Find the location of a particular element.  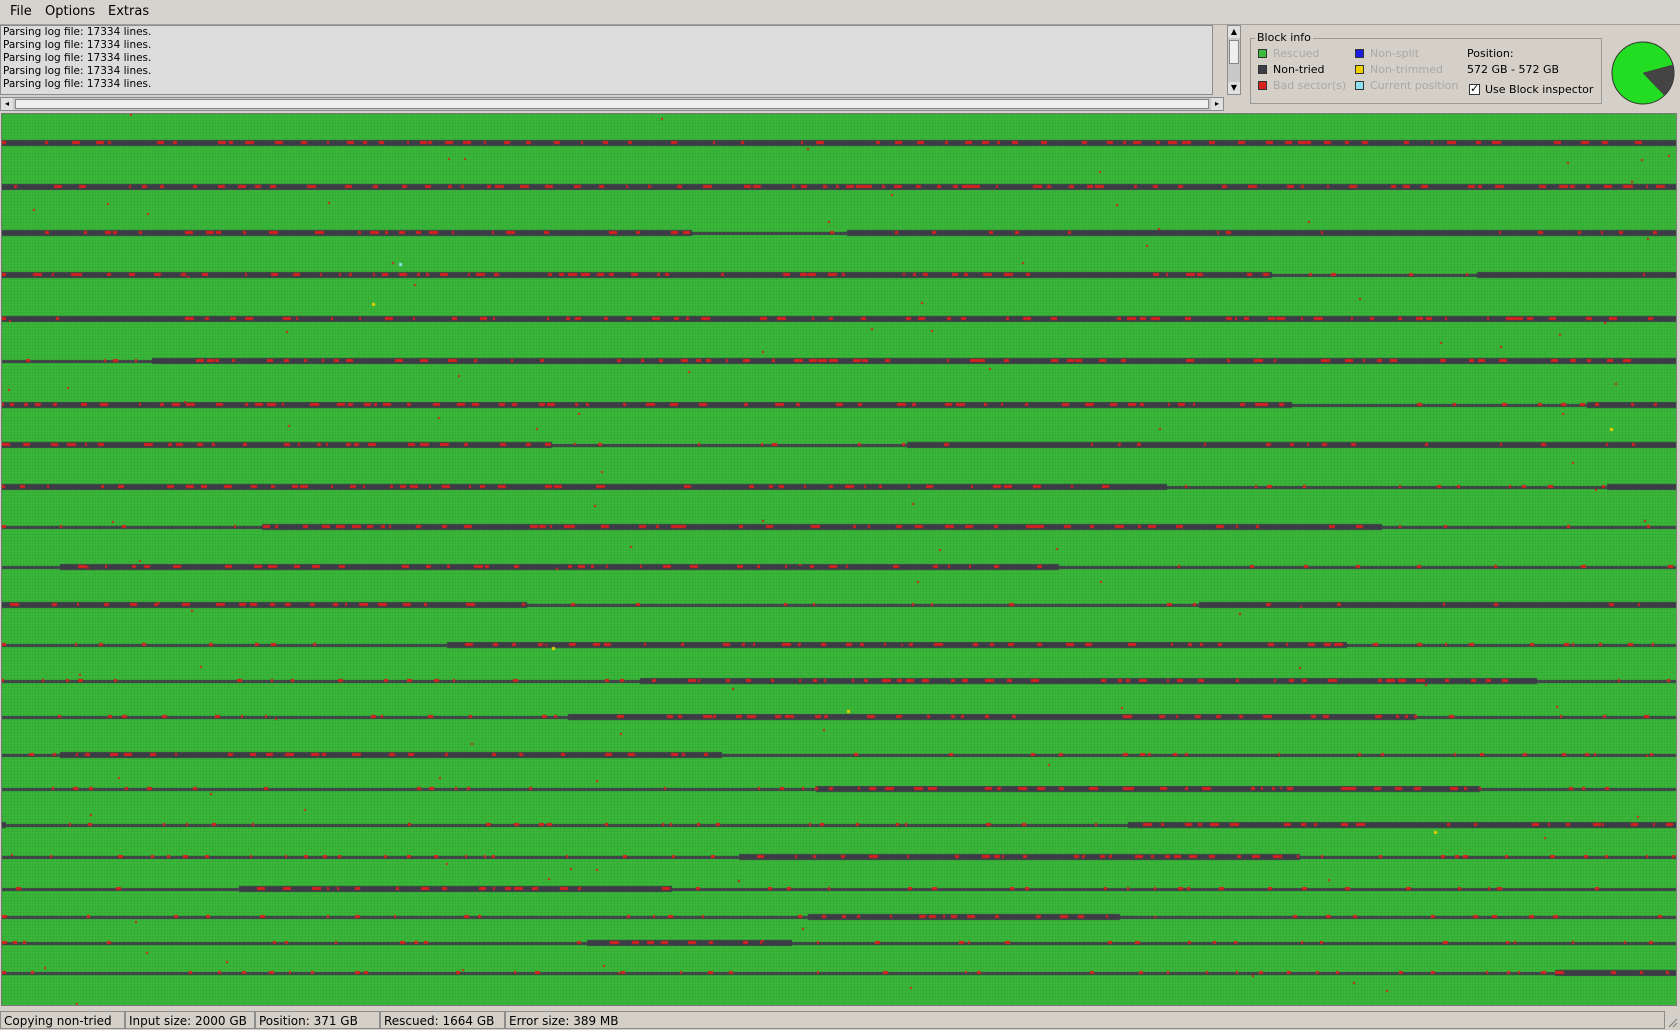

log-vertical-scrollbar: ▲ ▼ is located at coordinates (1234, 60).